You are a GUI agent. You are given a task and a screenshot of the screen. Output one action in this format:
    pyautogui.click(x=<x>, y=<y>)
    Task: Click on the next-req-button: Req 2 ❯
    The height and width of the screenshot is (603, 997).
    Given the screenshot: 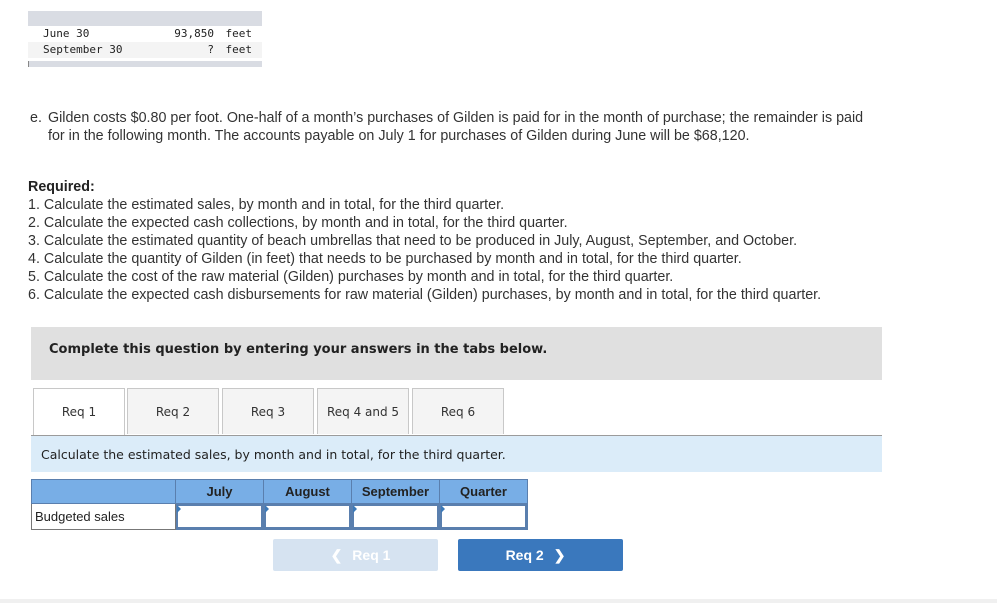 What is the action you would take?
    pyautogui.click(x=540, y=555)
    